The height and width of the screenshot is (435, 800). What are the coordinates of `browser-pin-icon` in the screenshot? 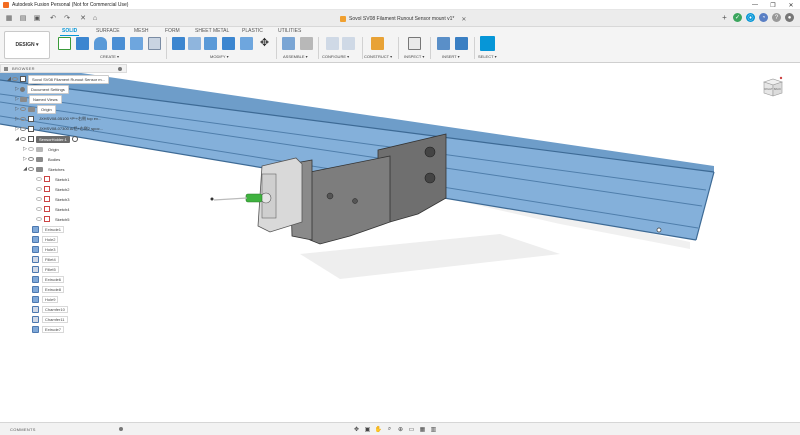 It's located at (120, 69).